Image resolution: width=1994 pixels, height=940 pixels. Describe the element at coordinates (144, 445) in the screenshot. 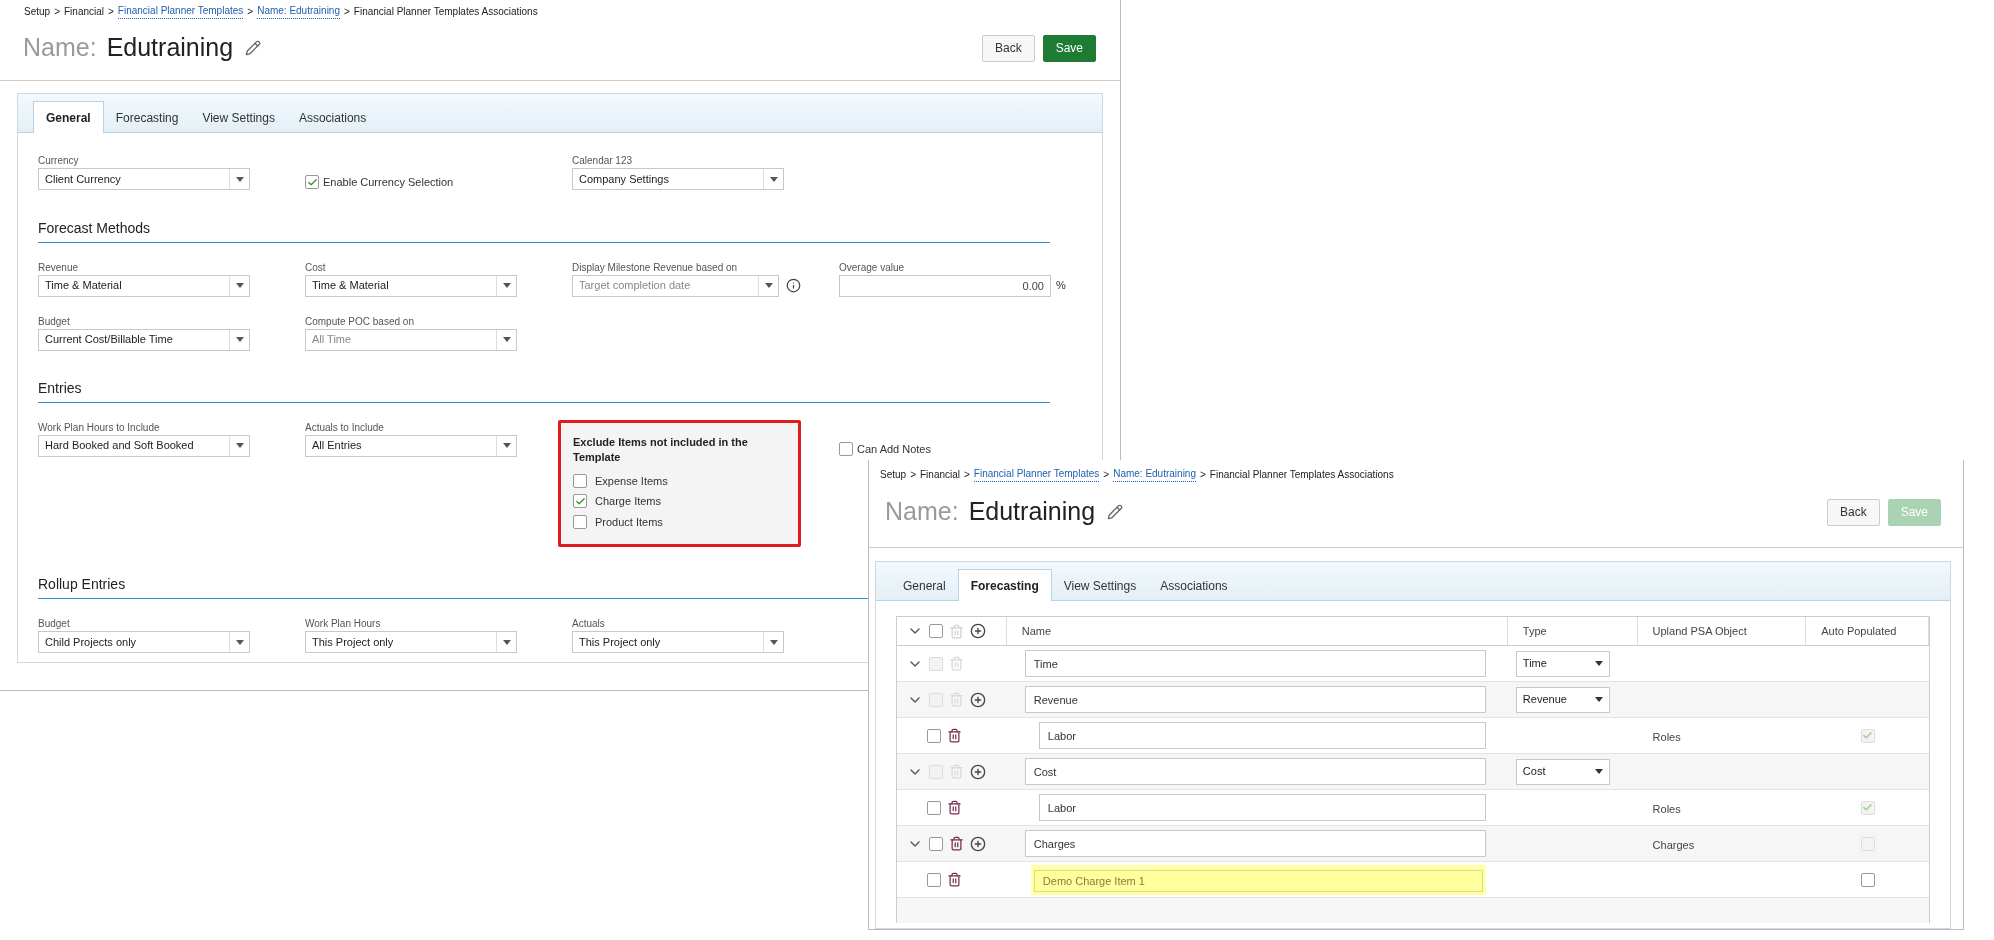

I see `dropdown: Hard Booked and Soft Booked` at that location.